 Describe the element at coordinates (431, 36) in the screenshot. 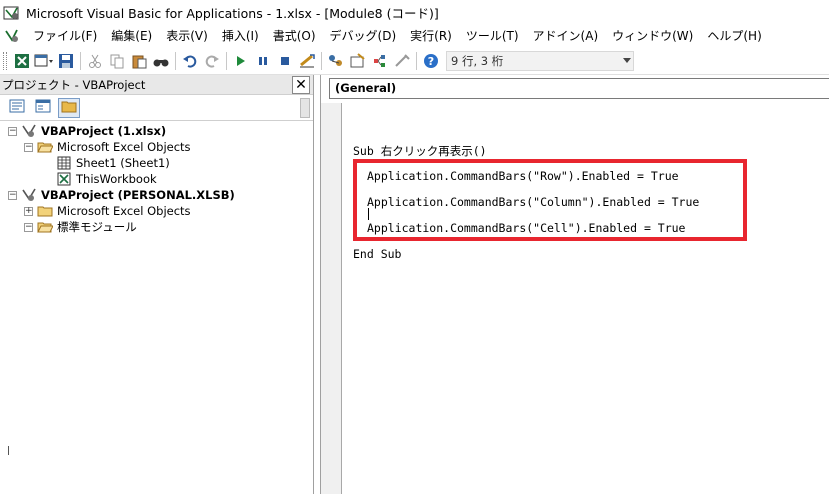

I see `menu-run: 実行(R)` at that location.